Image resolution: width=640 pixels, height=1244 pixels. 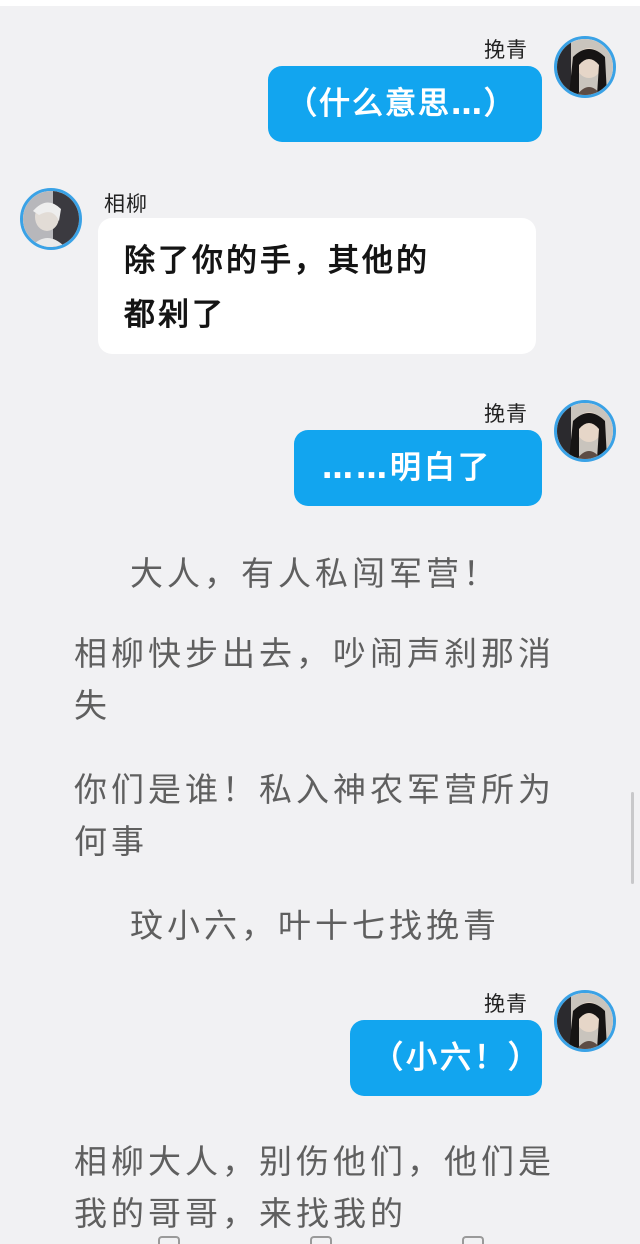 I want to click on message-line: 都剁了, so click(x=175, y=315).